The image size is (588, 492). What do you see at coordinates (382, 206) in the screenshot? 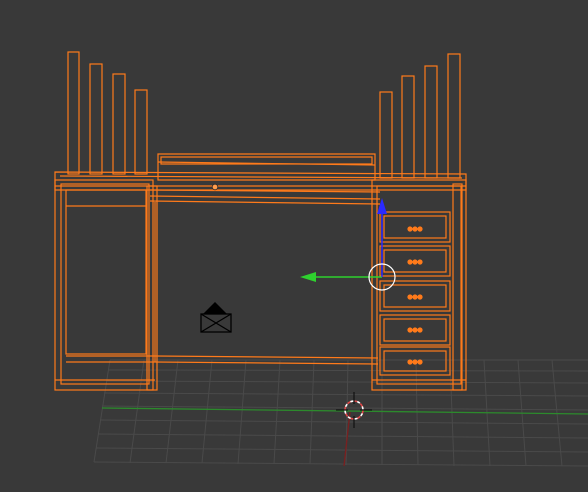
I see `manipulator-z-arrow` at bounding box center [382, 206].